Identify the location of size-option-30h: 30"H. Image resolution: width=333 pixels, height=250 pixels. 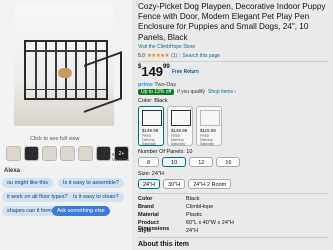
(174, 184).